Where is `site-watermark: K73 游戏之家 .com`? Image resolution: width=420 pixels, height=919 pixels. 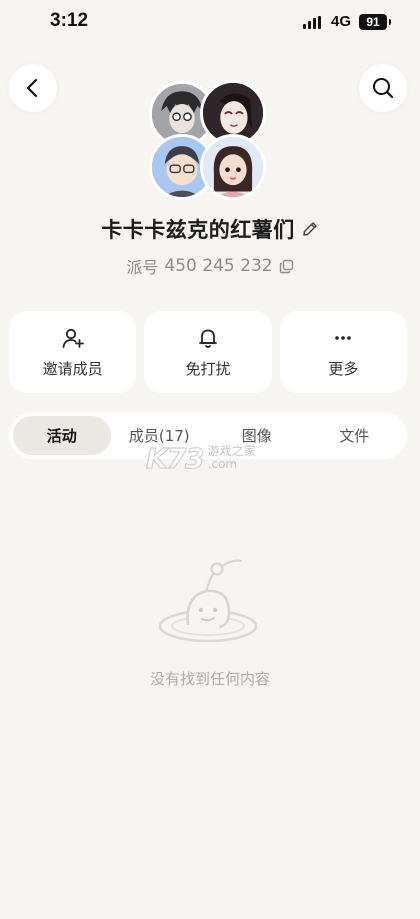 site-watermark: K73 游戏之家 .com is located at coordinates (200, 458).